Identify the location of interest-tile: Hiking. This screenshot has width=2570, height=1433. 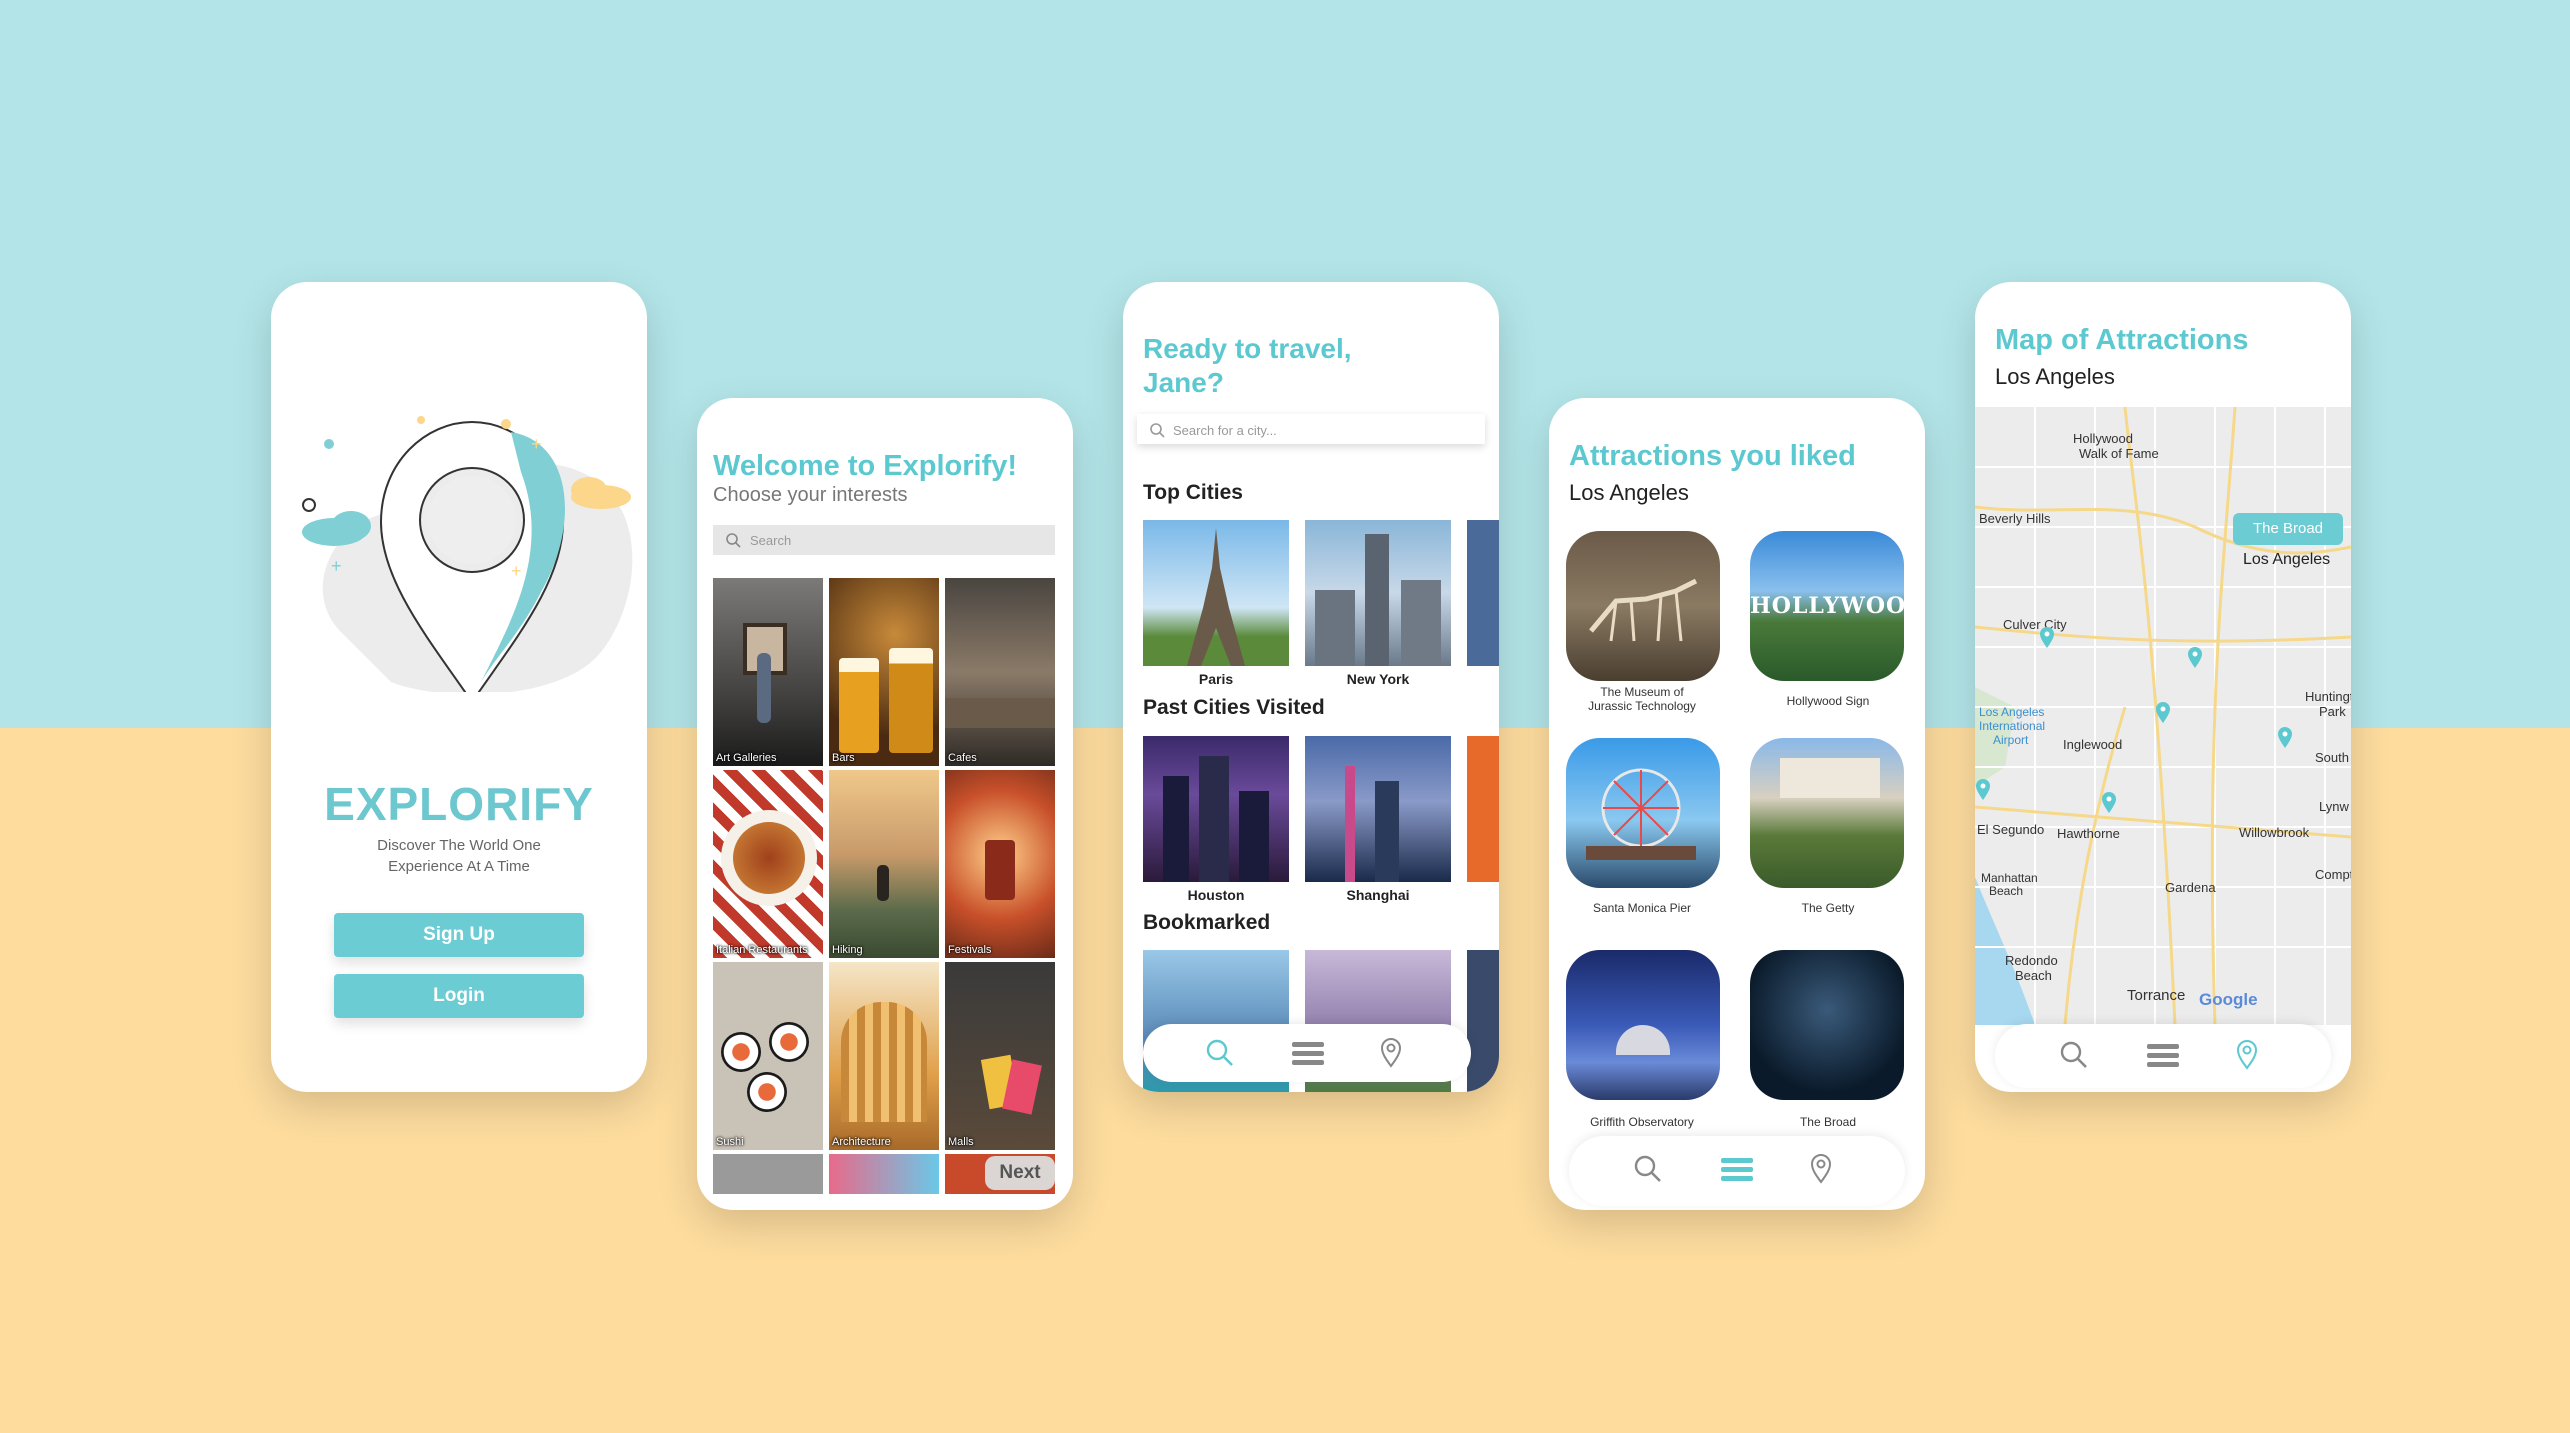
(884, 864).